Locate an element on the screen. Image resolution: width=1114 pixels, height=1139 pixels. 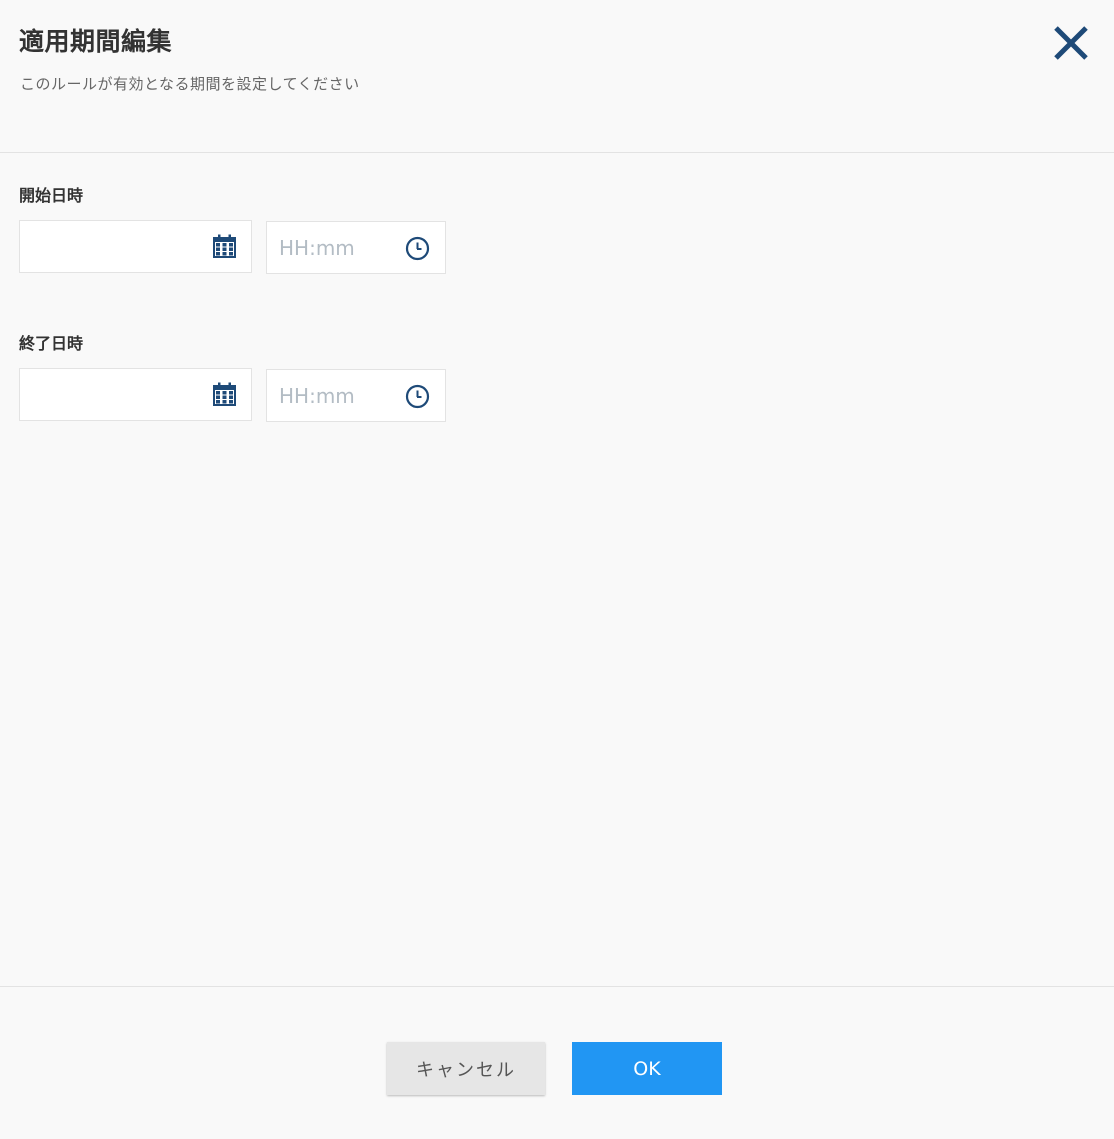
close-icon is located at coordinates (1071, 43).